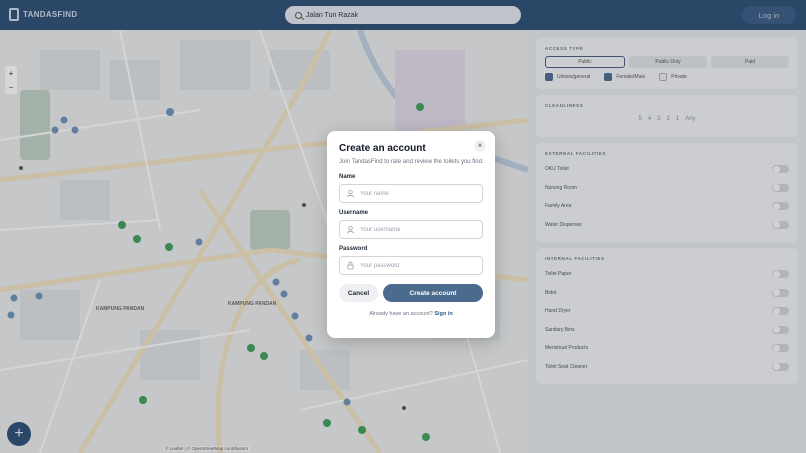 The image size is (806, 453). Describe the element at coordinates (353, 249) in the screenshot. I see `password-label: Password` at that location.